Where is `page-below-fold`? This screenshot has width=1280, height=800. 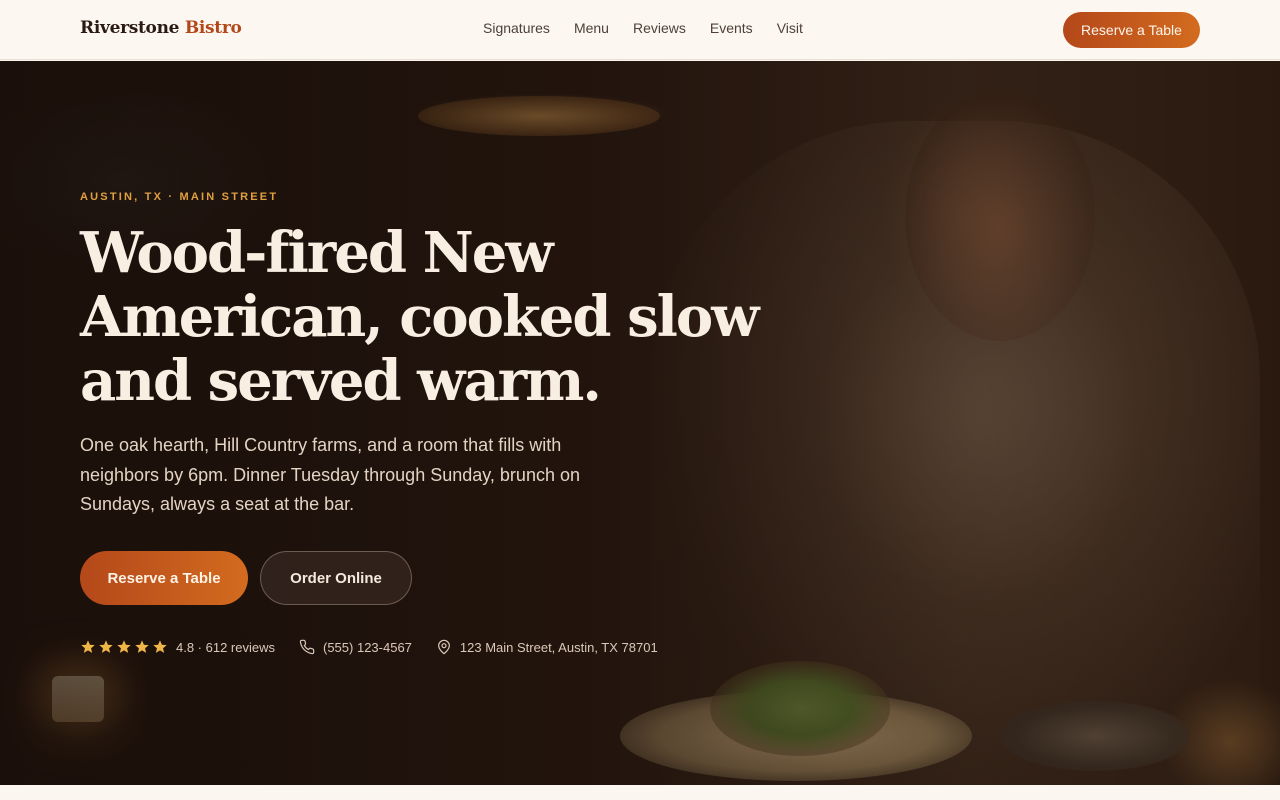
page-below-fold is located at coordinates (640, 792).